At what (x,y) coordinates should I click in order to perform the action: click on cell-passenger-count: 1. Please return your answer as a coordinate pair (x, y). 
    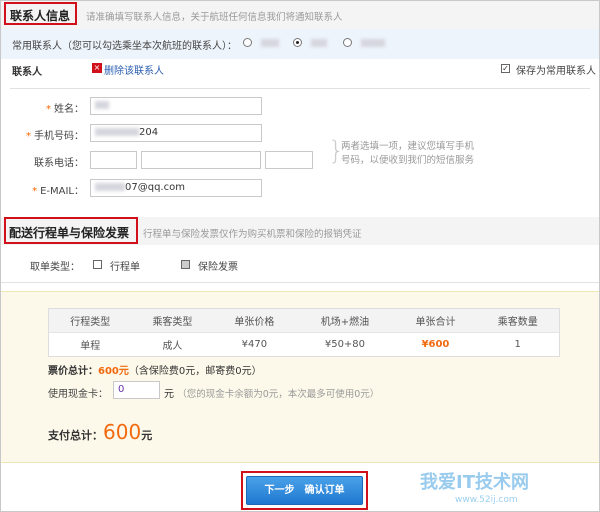
    Looking at the image, I should click on (517, 344).